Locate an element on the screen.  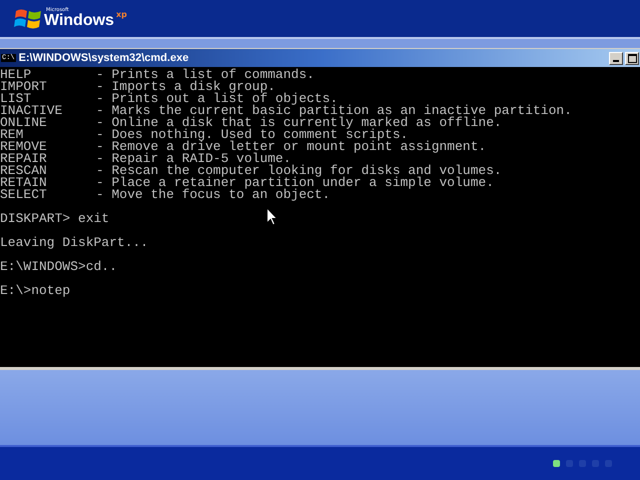
command-name: LIST is located at coordinates (16, 99).